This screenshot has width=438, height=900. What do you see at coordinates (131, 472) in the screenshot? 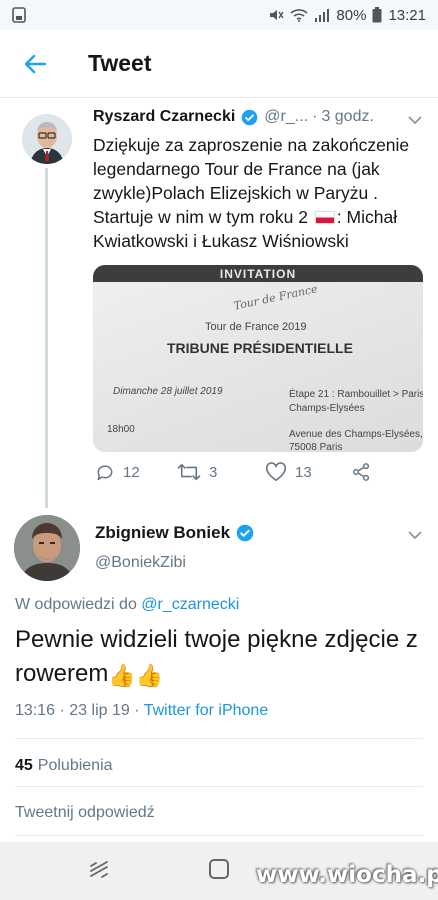
I see `reply-count: 12` at bounding box center [131, 472].